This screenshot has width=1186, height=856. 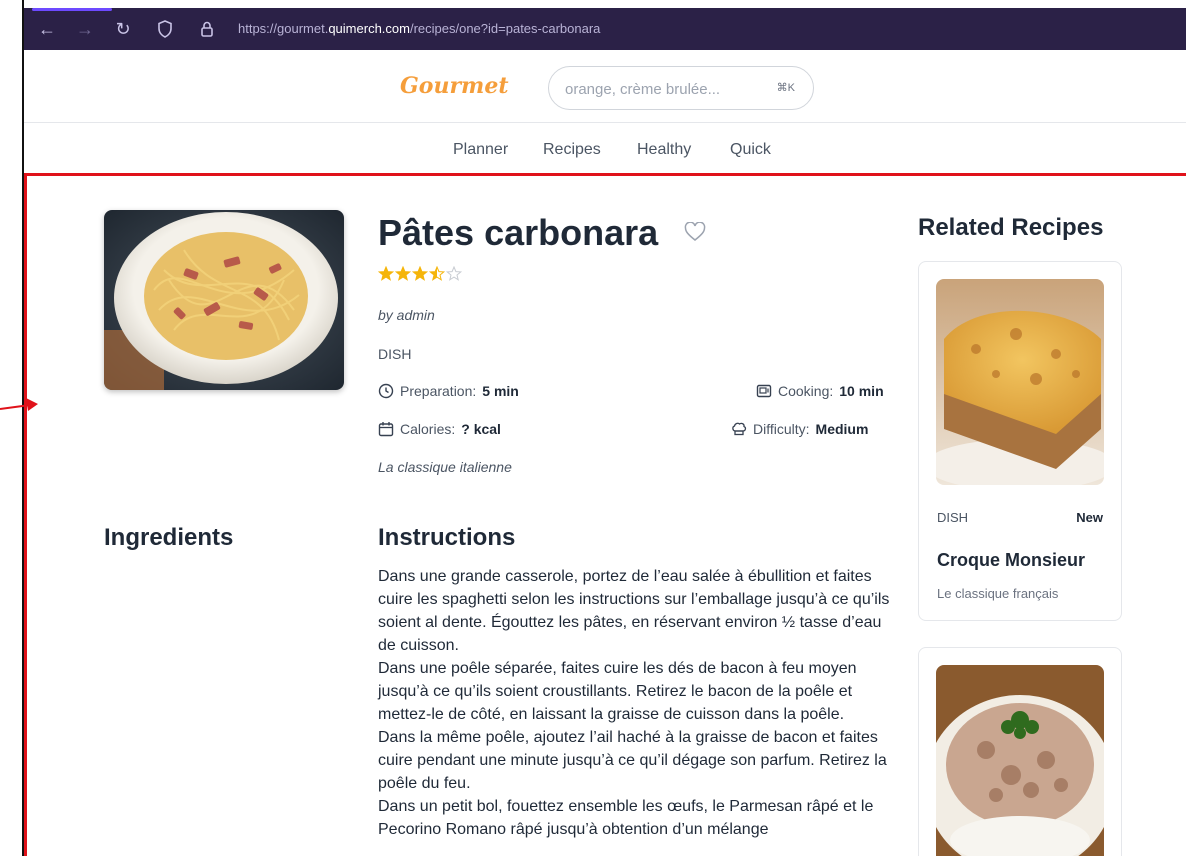 I want to click on related-recipes-heading: Related Recipes, so click(x=1011, y=227).